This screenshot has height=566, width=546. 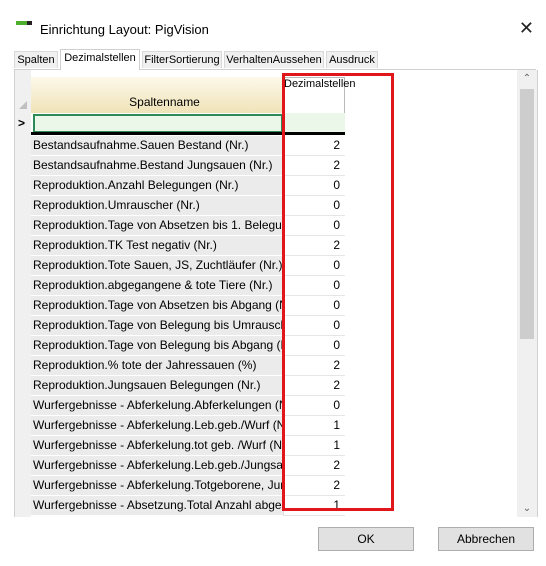 What do you see at coordinates (23, 95) in the screenshot?
I see `grid-corner` at bounding box center [23, 95].